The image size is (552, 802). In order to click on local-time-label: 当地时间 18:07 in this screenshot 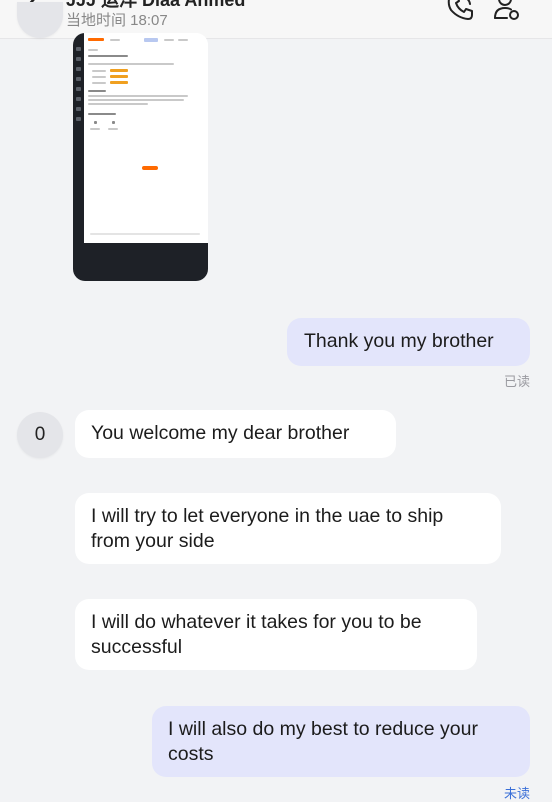, I will do `click(117, 20)`.